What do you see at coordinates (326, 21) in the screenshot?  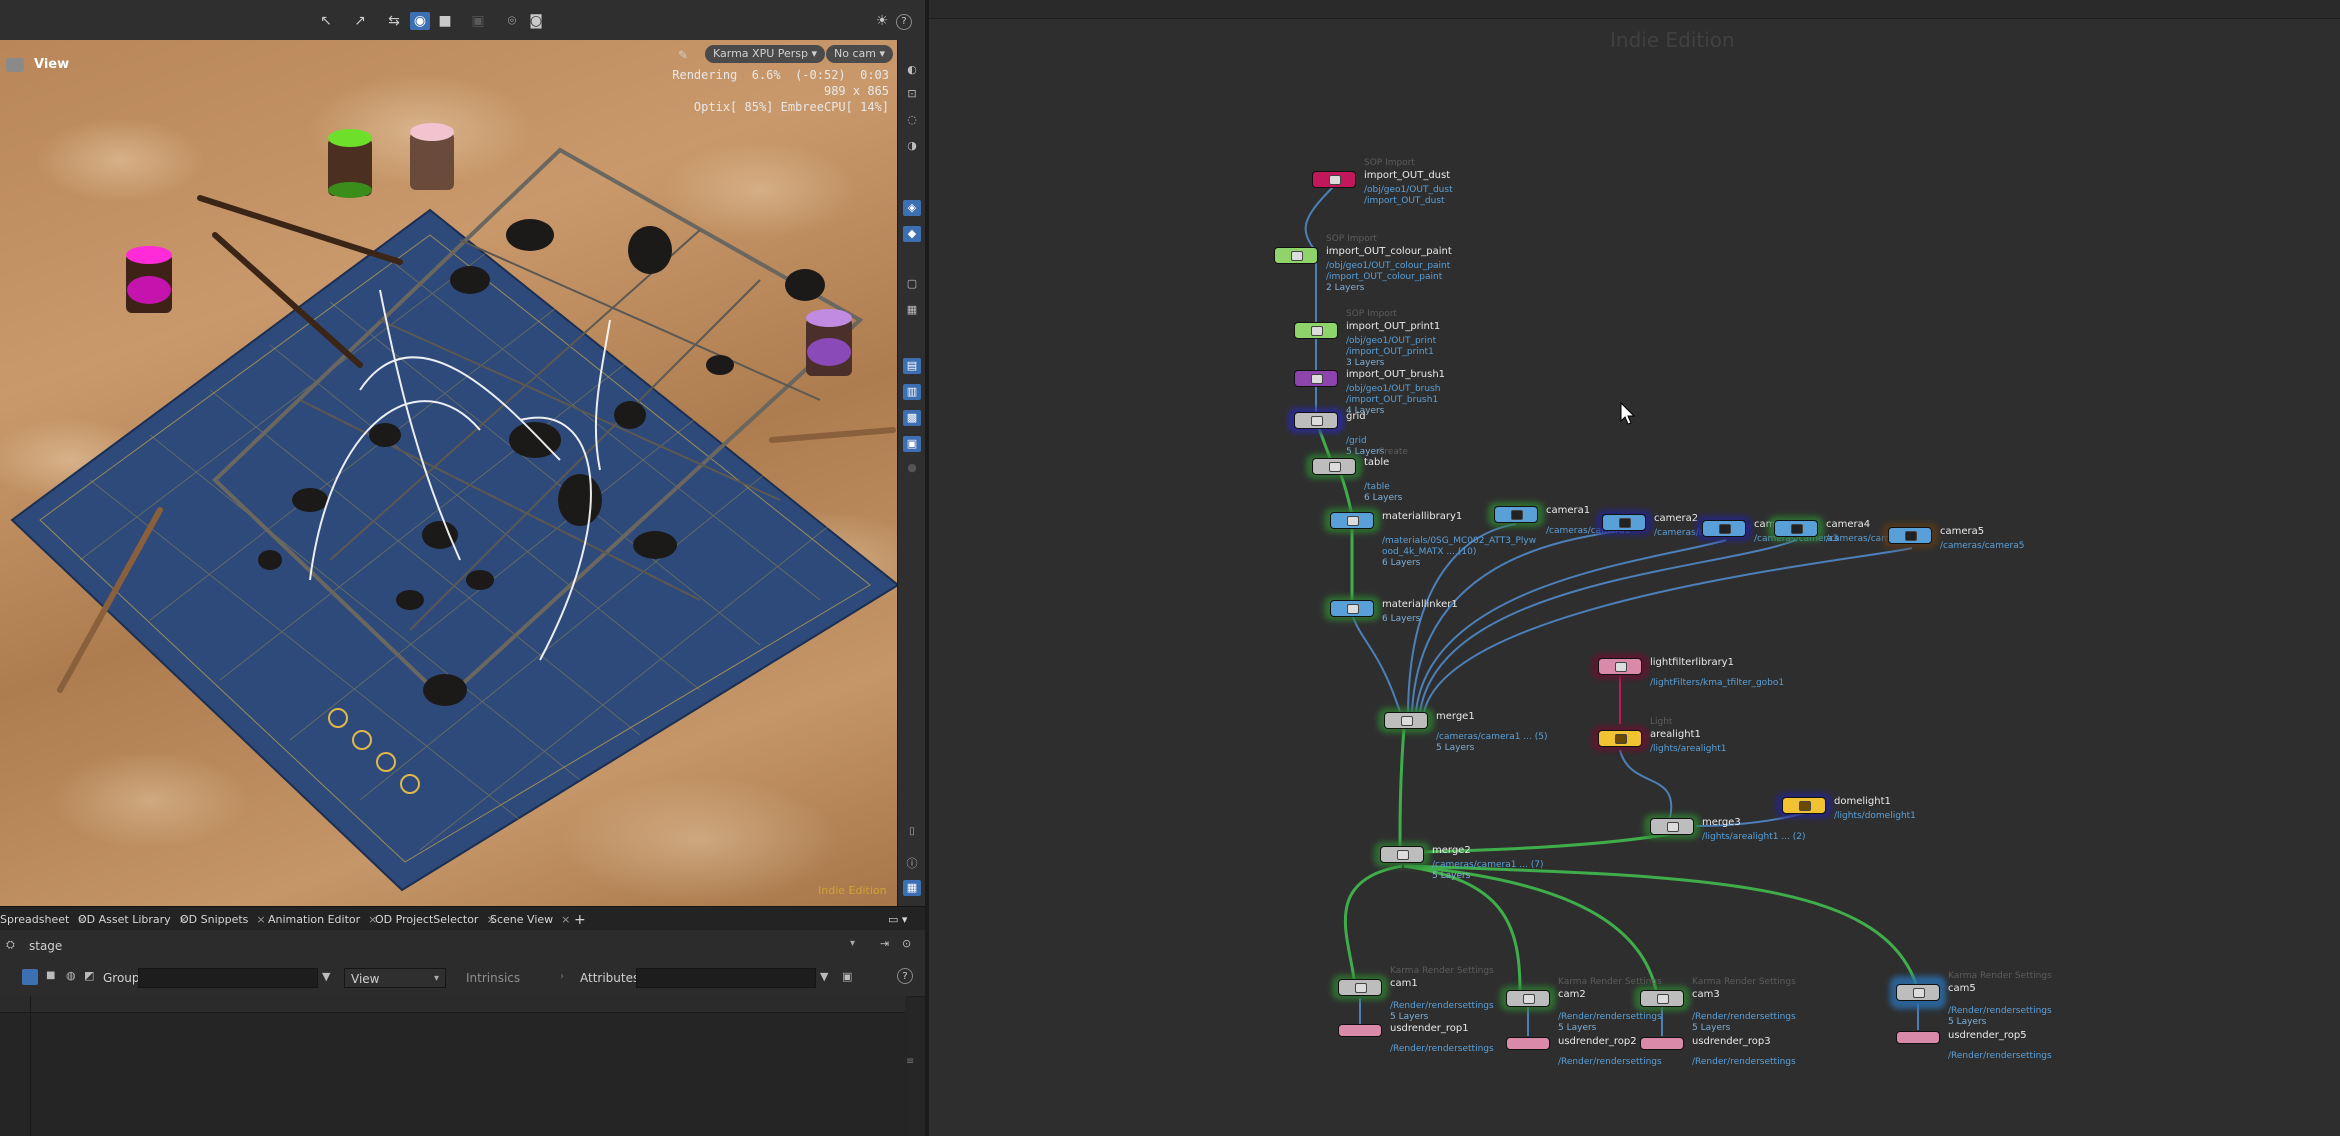 I see `select-tool-icon: ↖` at bounding box center [326, 21].